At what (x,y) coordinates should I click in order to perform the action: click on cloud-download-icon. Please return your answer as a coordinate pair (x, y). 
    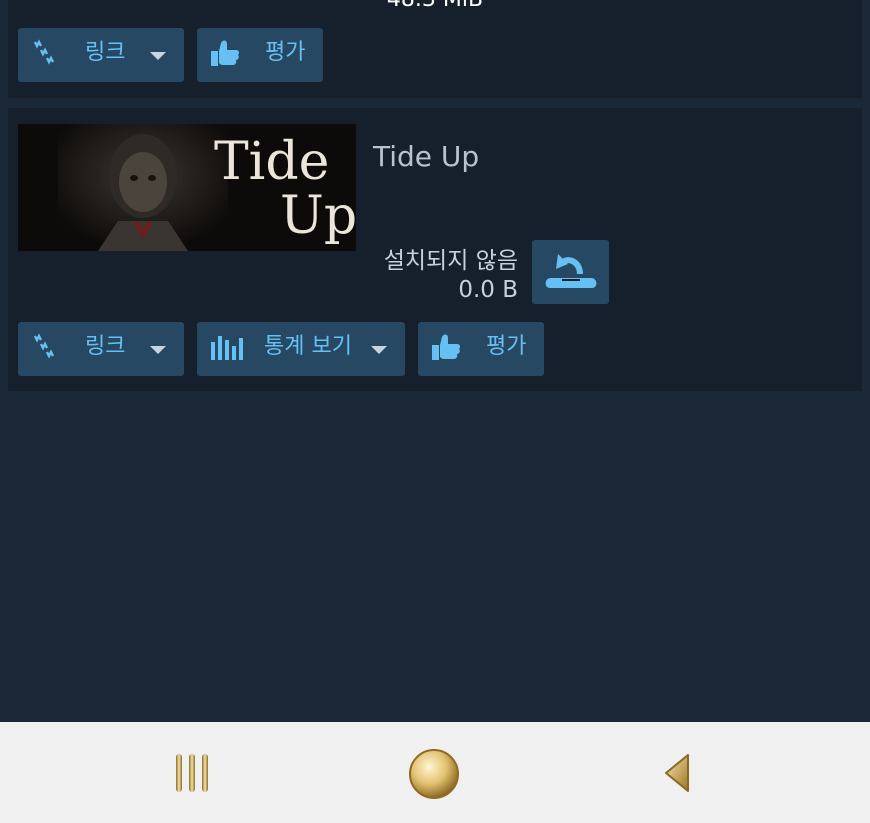
    Looking at the image, I should click on (571, 271).